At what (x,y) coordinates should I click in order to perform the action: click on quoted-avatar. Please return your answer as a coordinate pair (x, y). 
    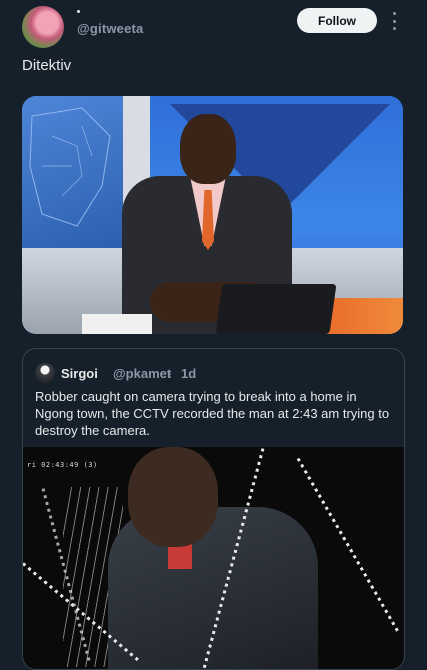
    Looking at the image, I should click on (45, 373).